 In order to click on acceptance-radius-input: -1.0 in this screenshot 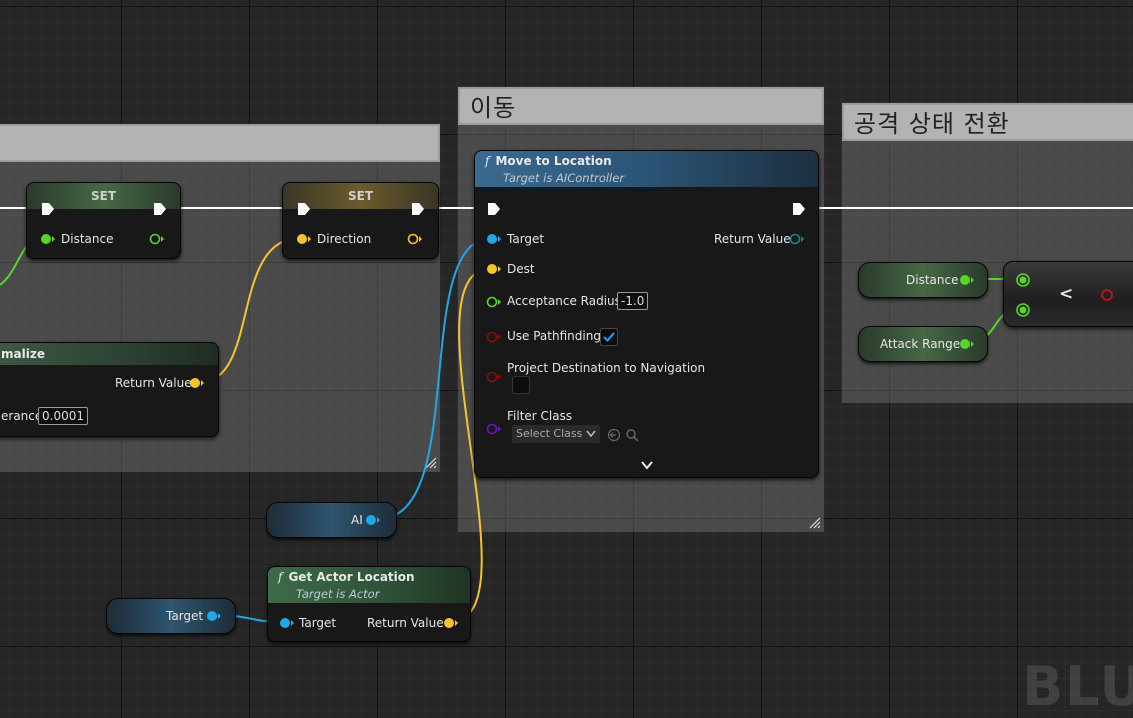, I will do `click(633, 301)`.